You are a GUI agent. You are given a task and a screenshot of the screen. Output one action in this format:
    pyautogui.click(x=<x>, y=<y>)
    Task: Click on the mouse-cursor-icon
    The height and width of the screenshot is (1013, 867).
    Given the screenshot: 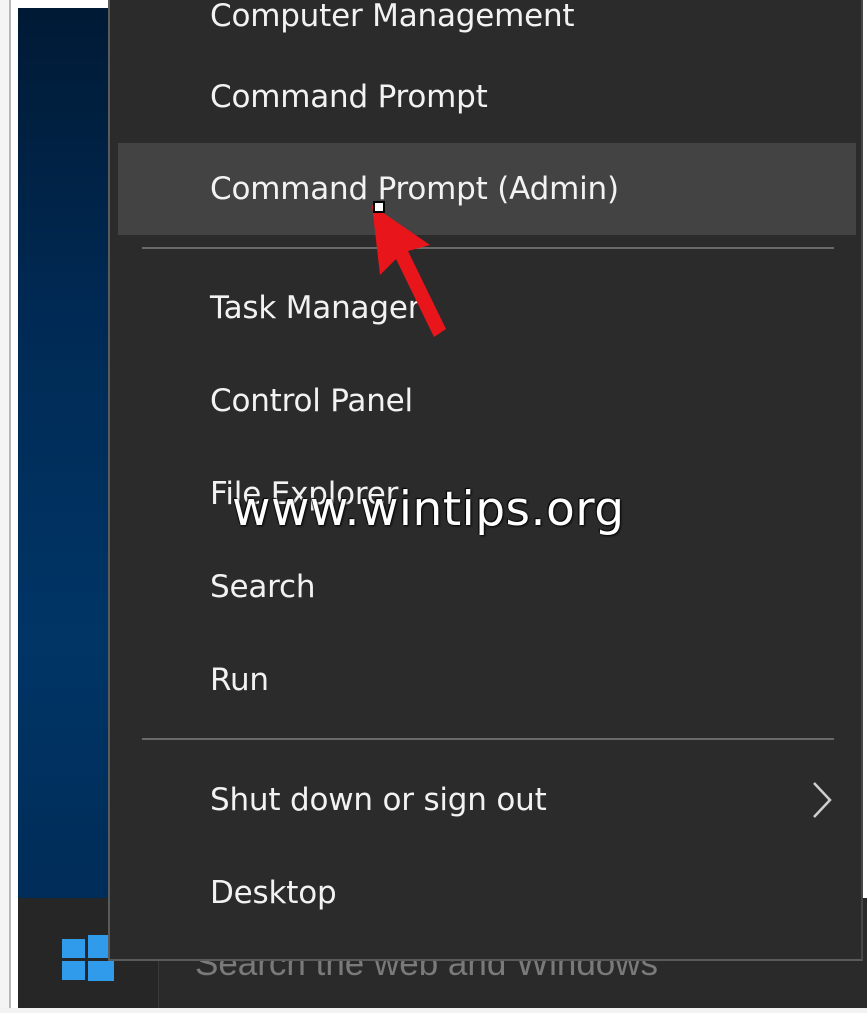 What is the action you would take?
    pyautogui.click(x=379, y=207)
    